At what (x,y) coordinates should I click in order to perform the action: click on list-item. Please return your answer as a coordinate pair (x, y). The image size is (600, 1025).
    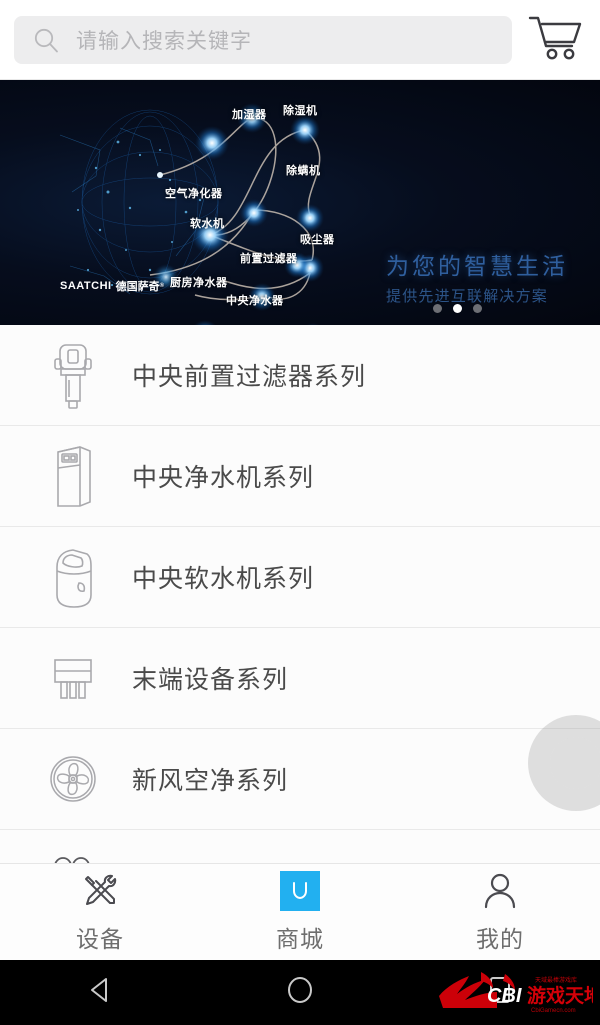
    Looking at the image, I should click on (300, 846).